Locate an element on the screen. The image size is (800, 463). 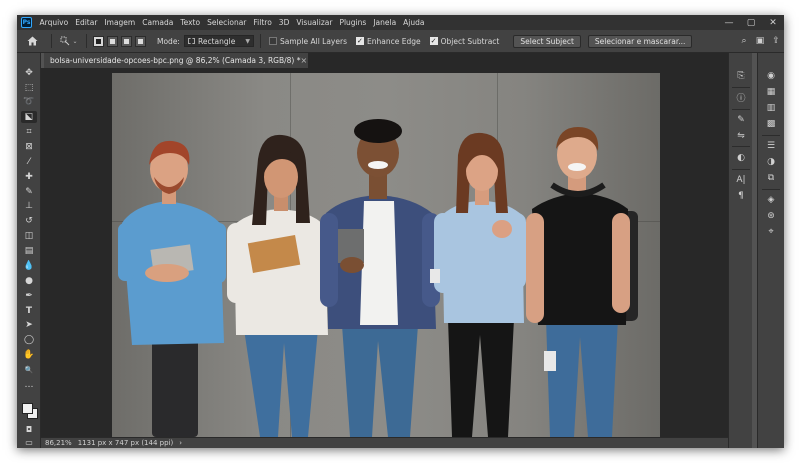
menu-selecionar: Selecionar is located at coordinates (227, 22).